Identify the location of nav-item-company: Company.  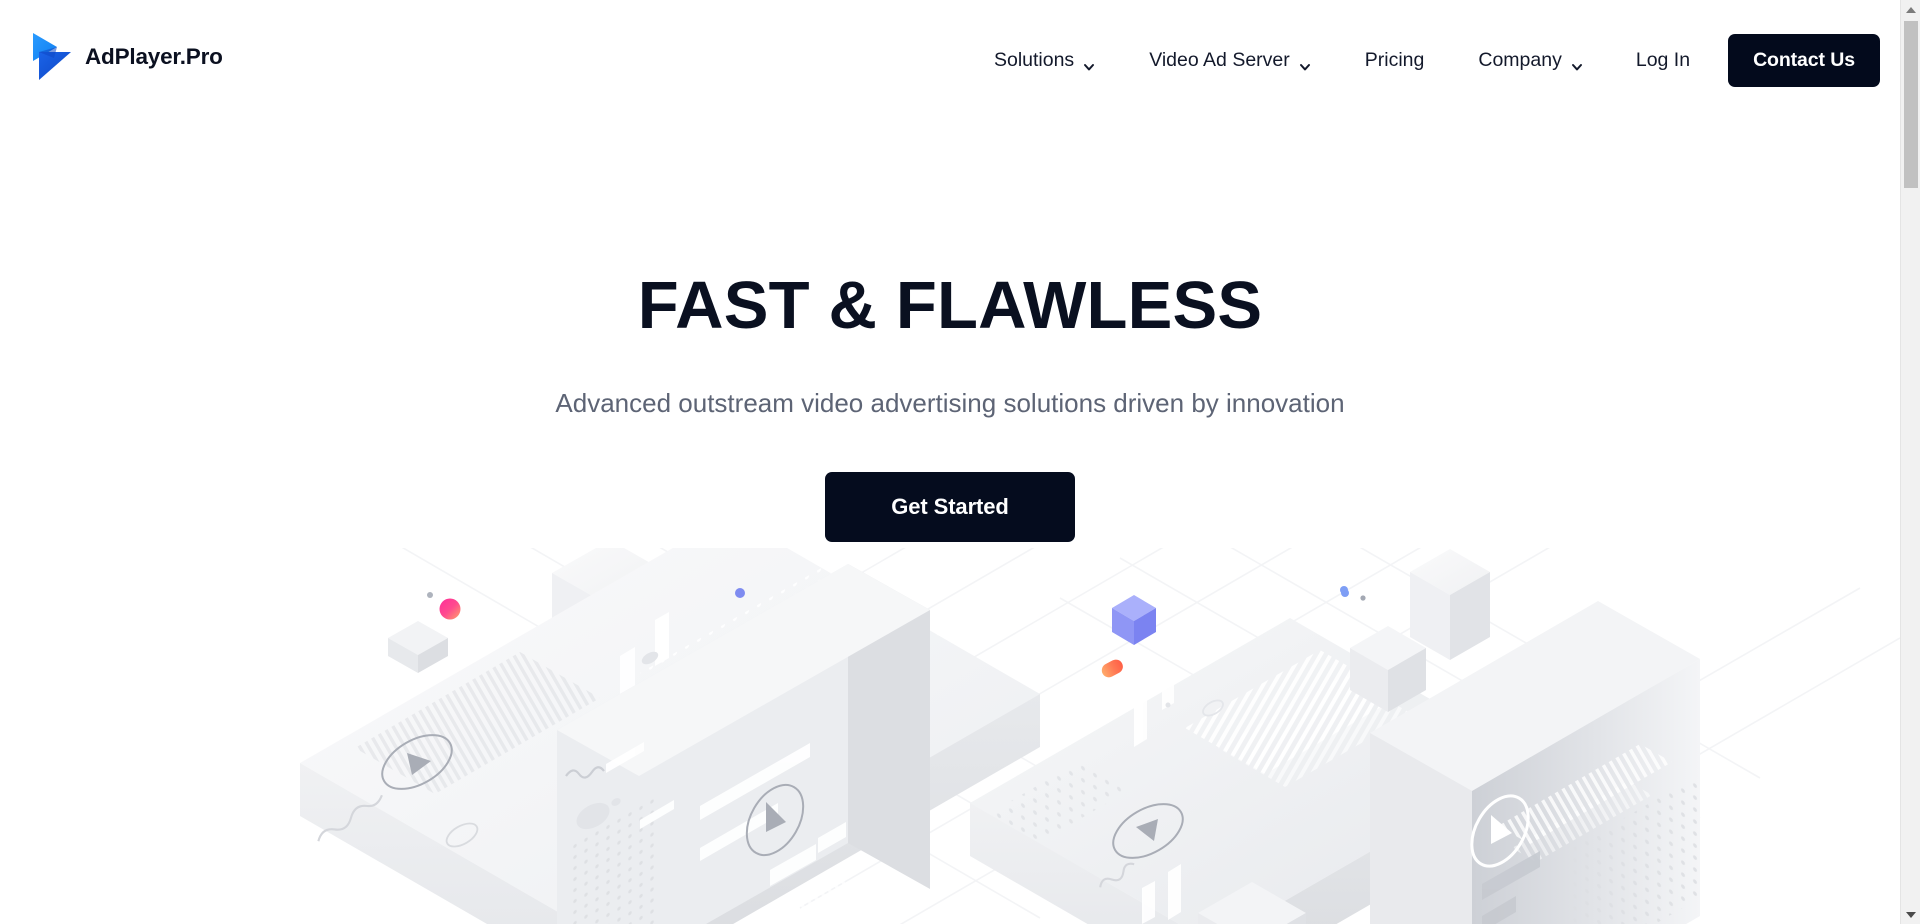
(1530, 60).